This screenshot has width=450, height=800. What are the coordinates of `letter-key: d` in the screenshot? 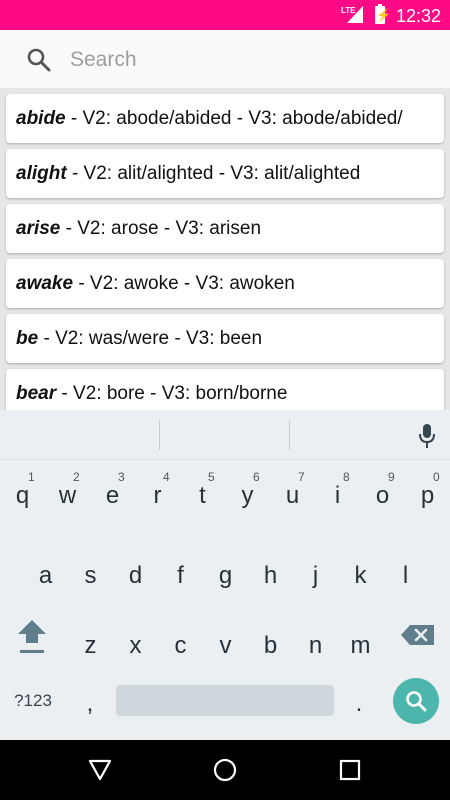 It's located at (135, 575).